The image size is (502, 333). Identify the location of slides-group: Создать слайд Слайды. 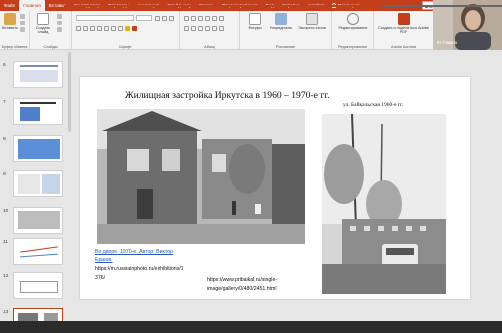
(51, 30).